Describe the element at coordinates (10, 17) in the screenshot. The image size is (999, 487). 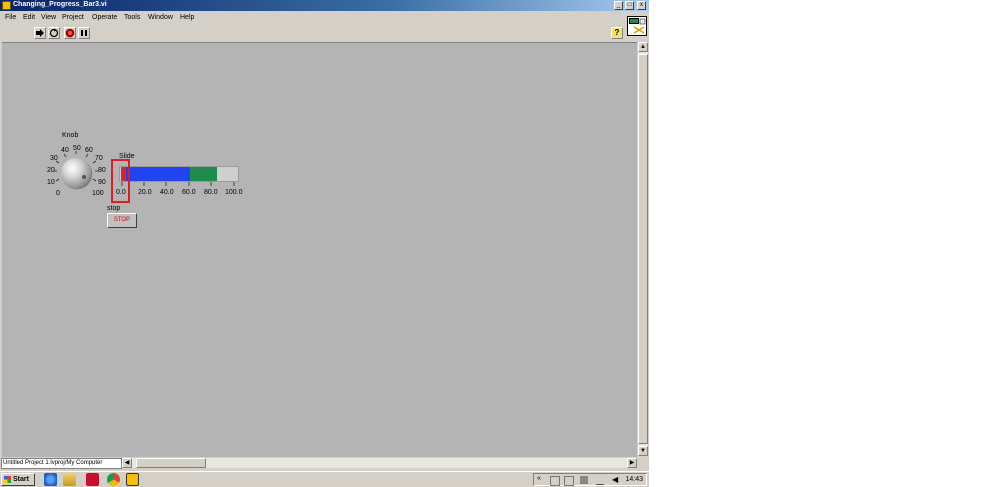
I see `menu-file: File` at that location.